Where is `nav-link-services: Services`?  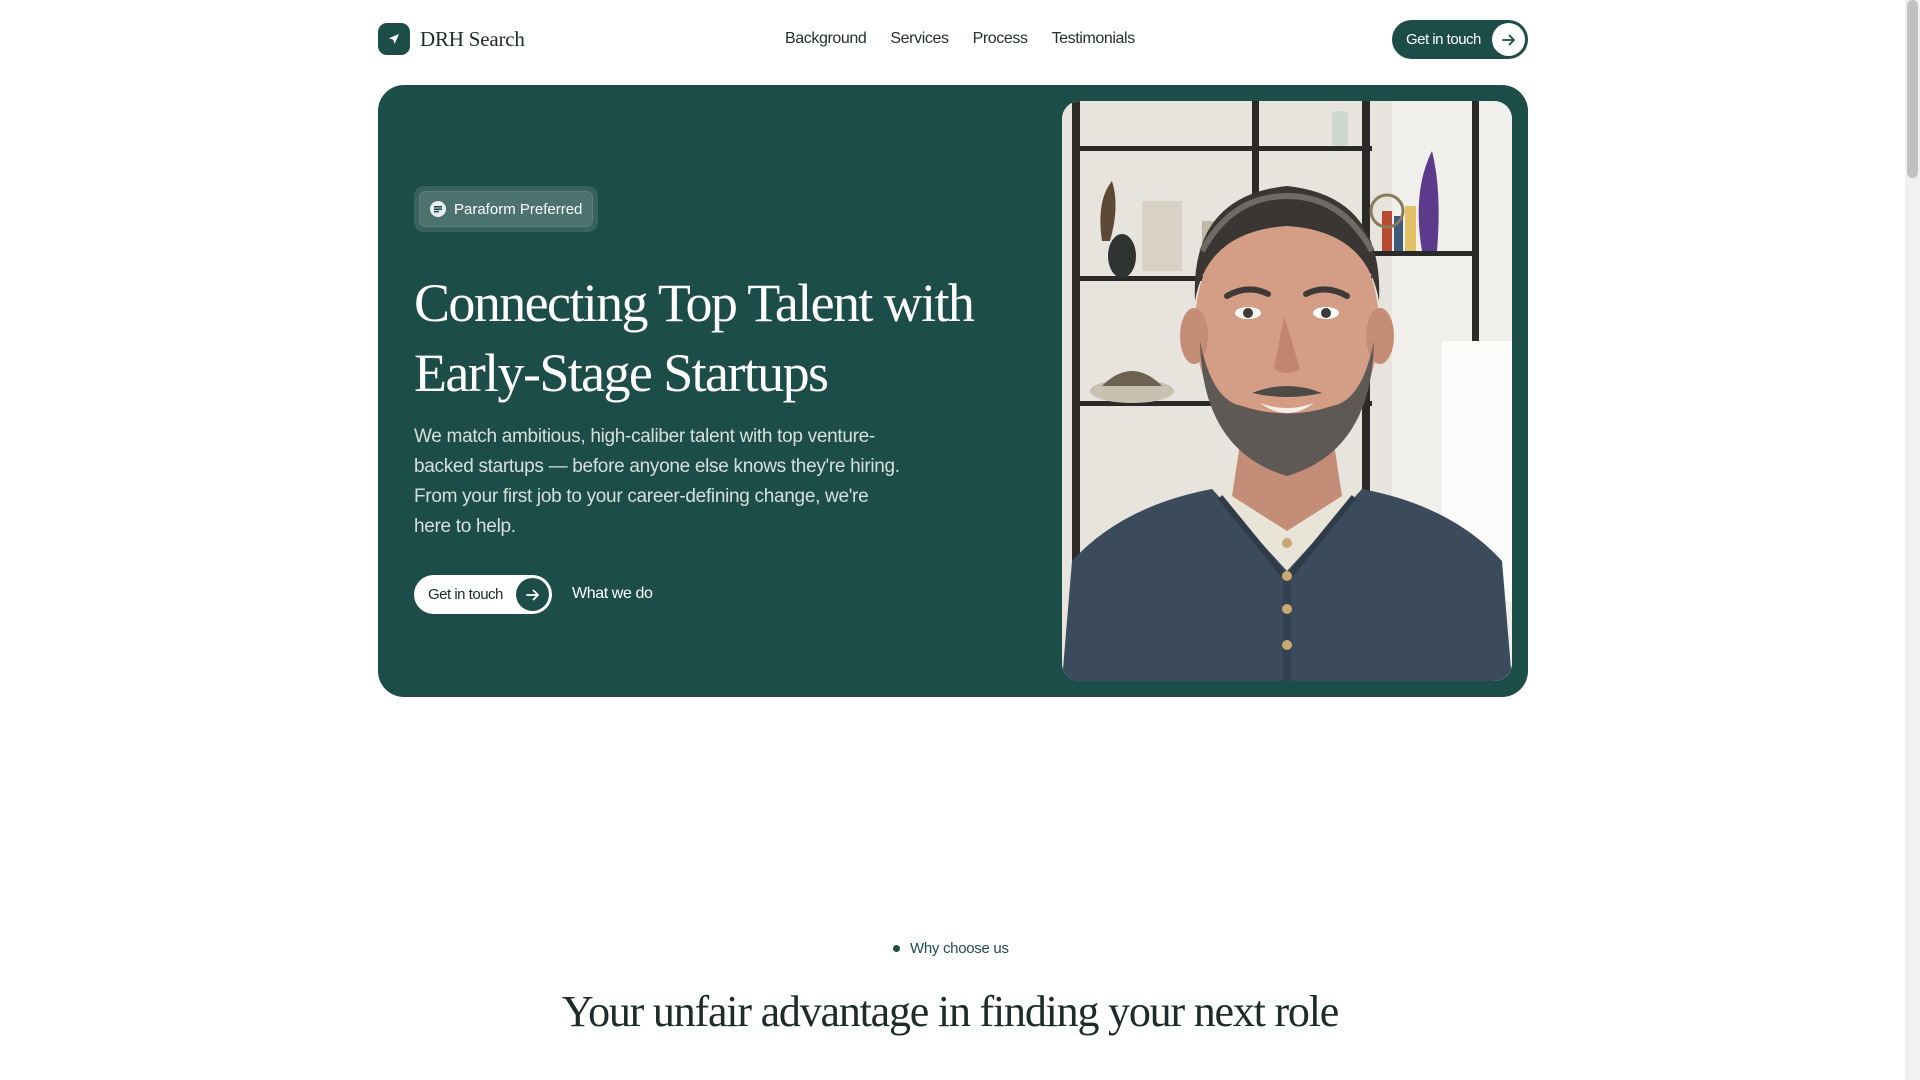
nav-link-services: Services is located at coordinates (919, 39).